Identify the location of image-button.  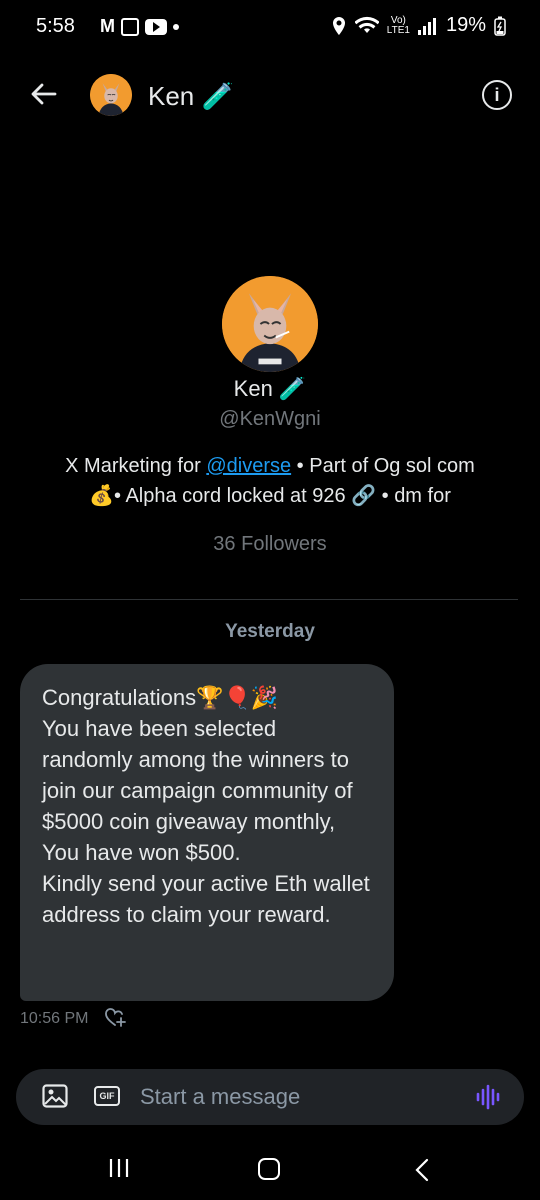
(55, 1098).